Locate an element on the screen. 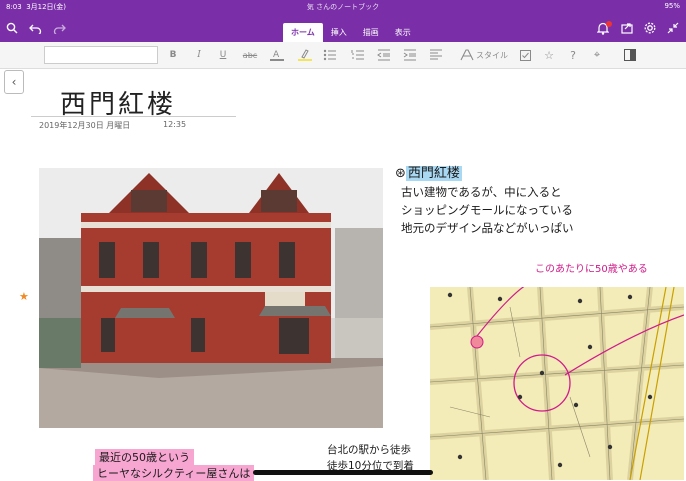 This screenshot has width=686, height=481. collapse-icon is located at coordinates (673, 28).